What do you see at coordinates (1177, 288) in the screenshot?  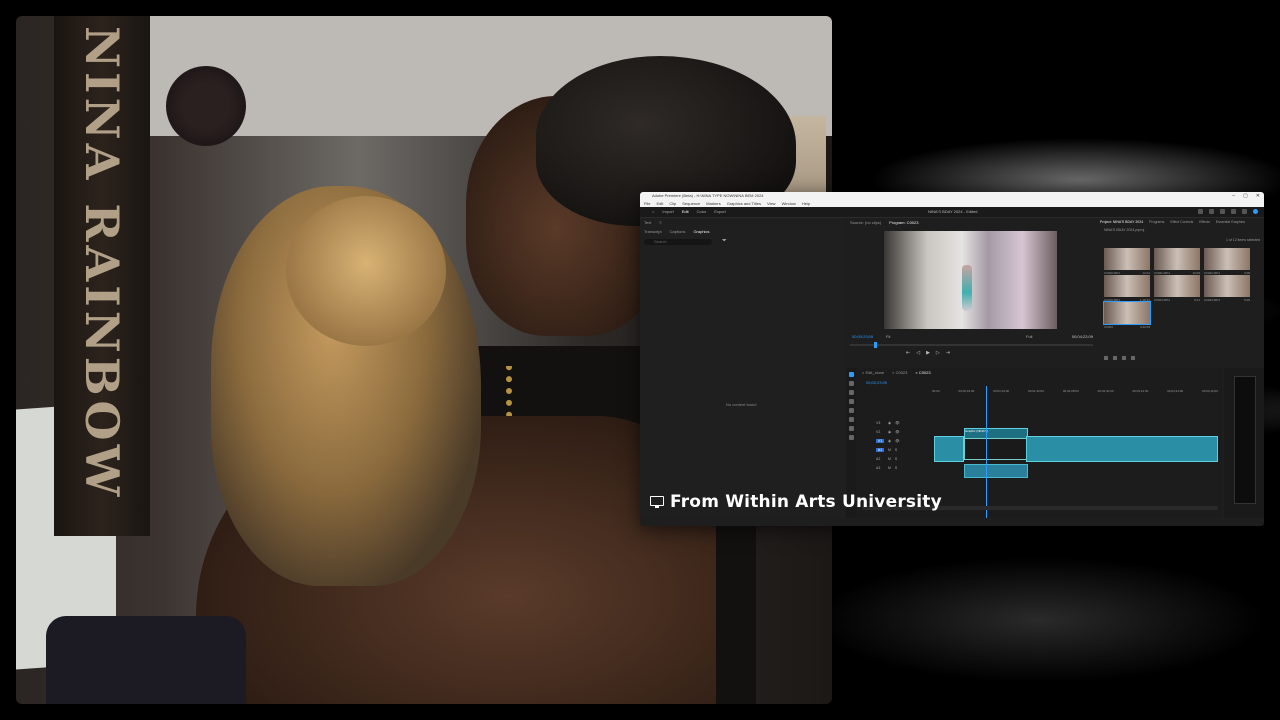 I see `media-thumb: C0023.MP4 9;21` at bounding box center [1177, 288].